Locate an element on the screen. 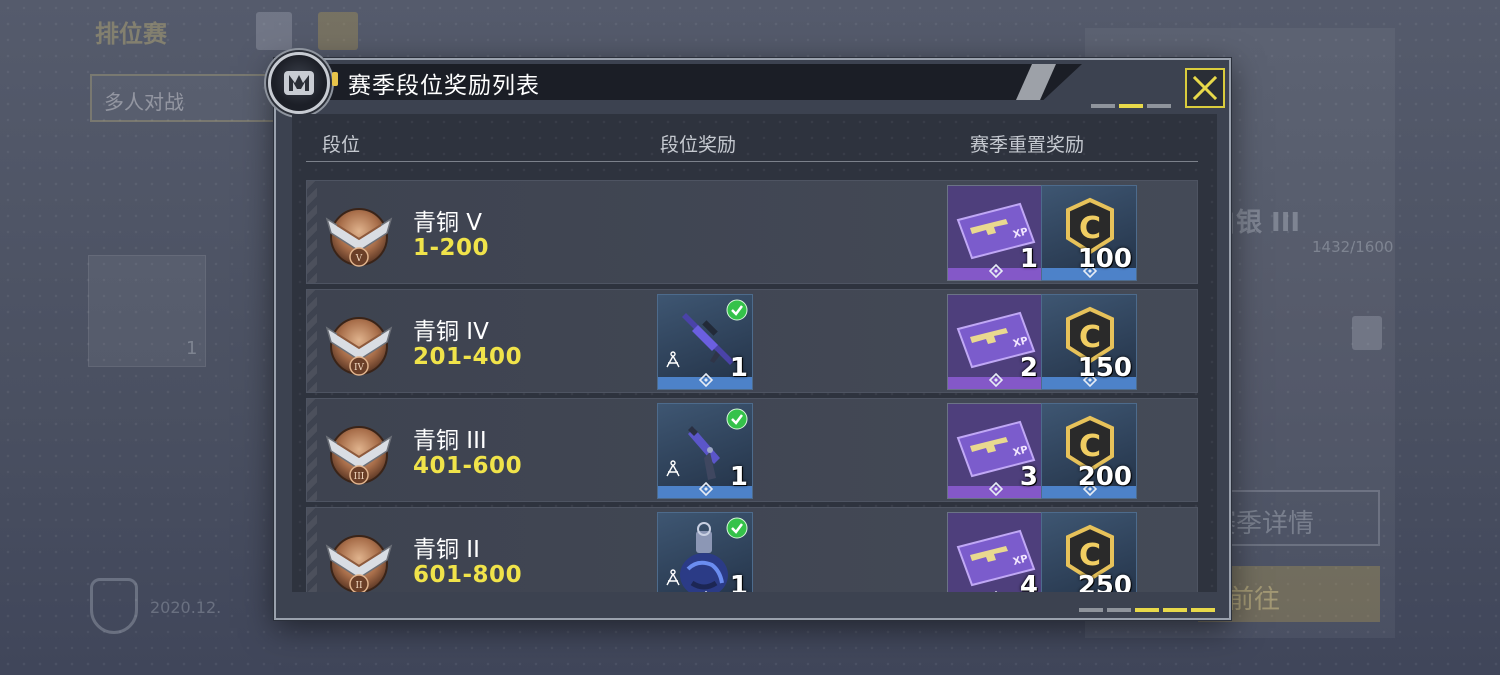 The image size is (1500, 675). bg-go-label: 前往 is located at coordinates (1254, 600).